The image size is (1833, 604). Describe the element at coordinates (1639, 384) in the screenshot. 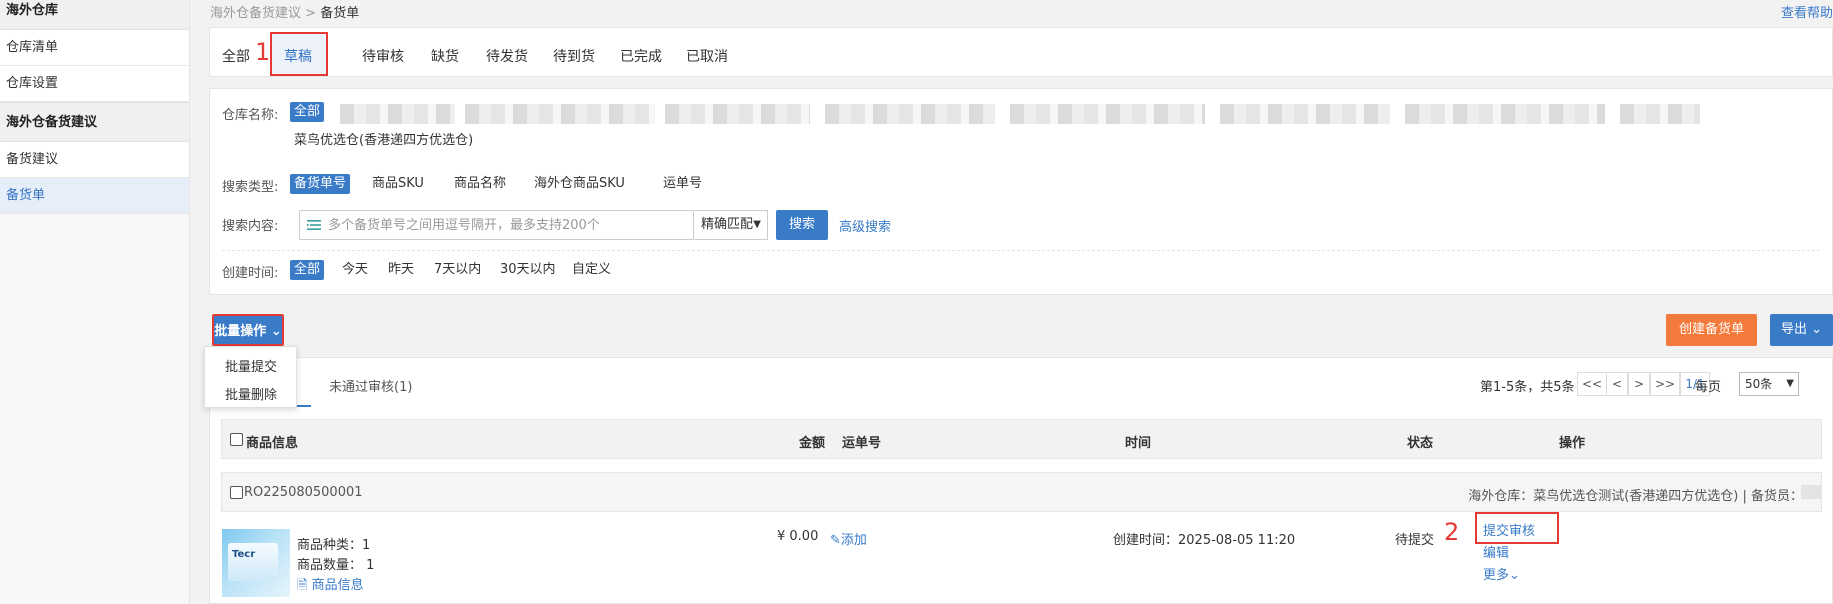

I see `pager-next-button: >` at that location.